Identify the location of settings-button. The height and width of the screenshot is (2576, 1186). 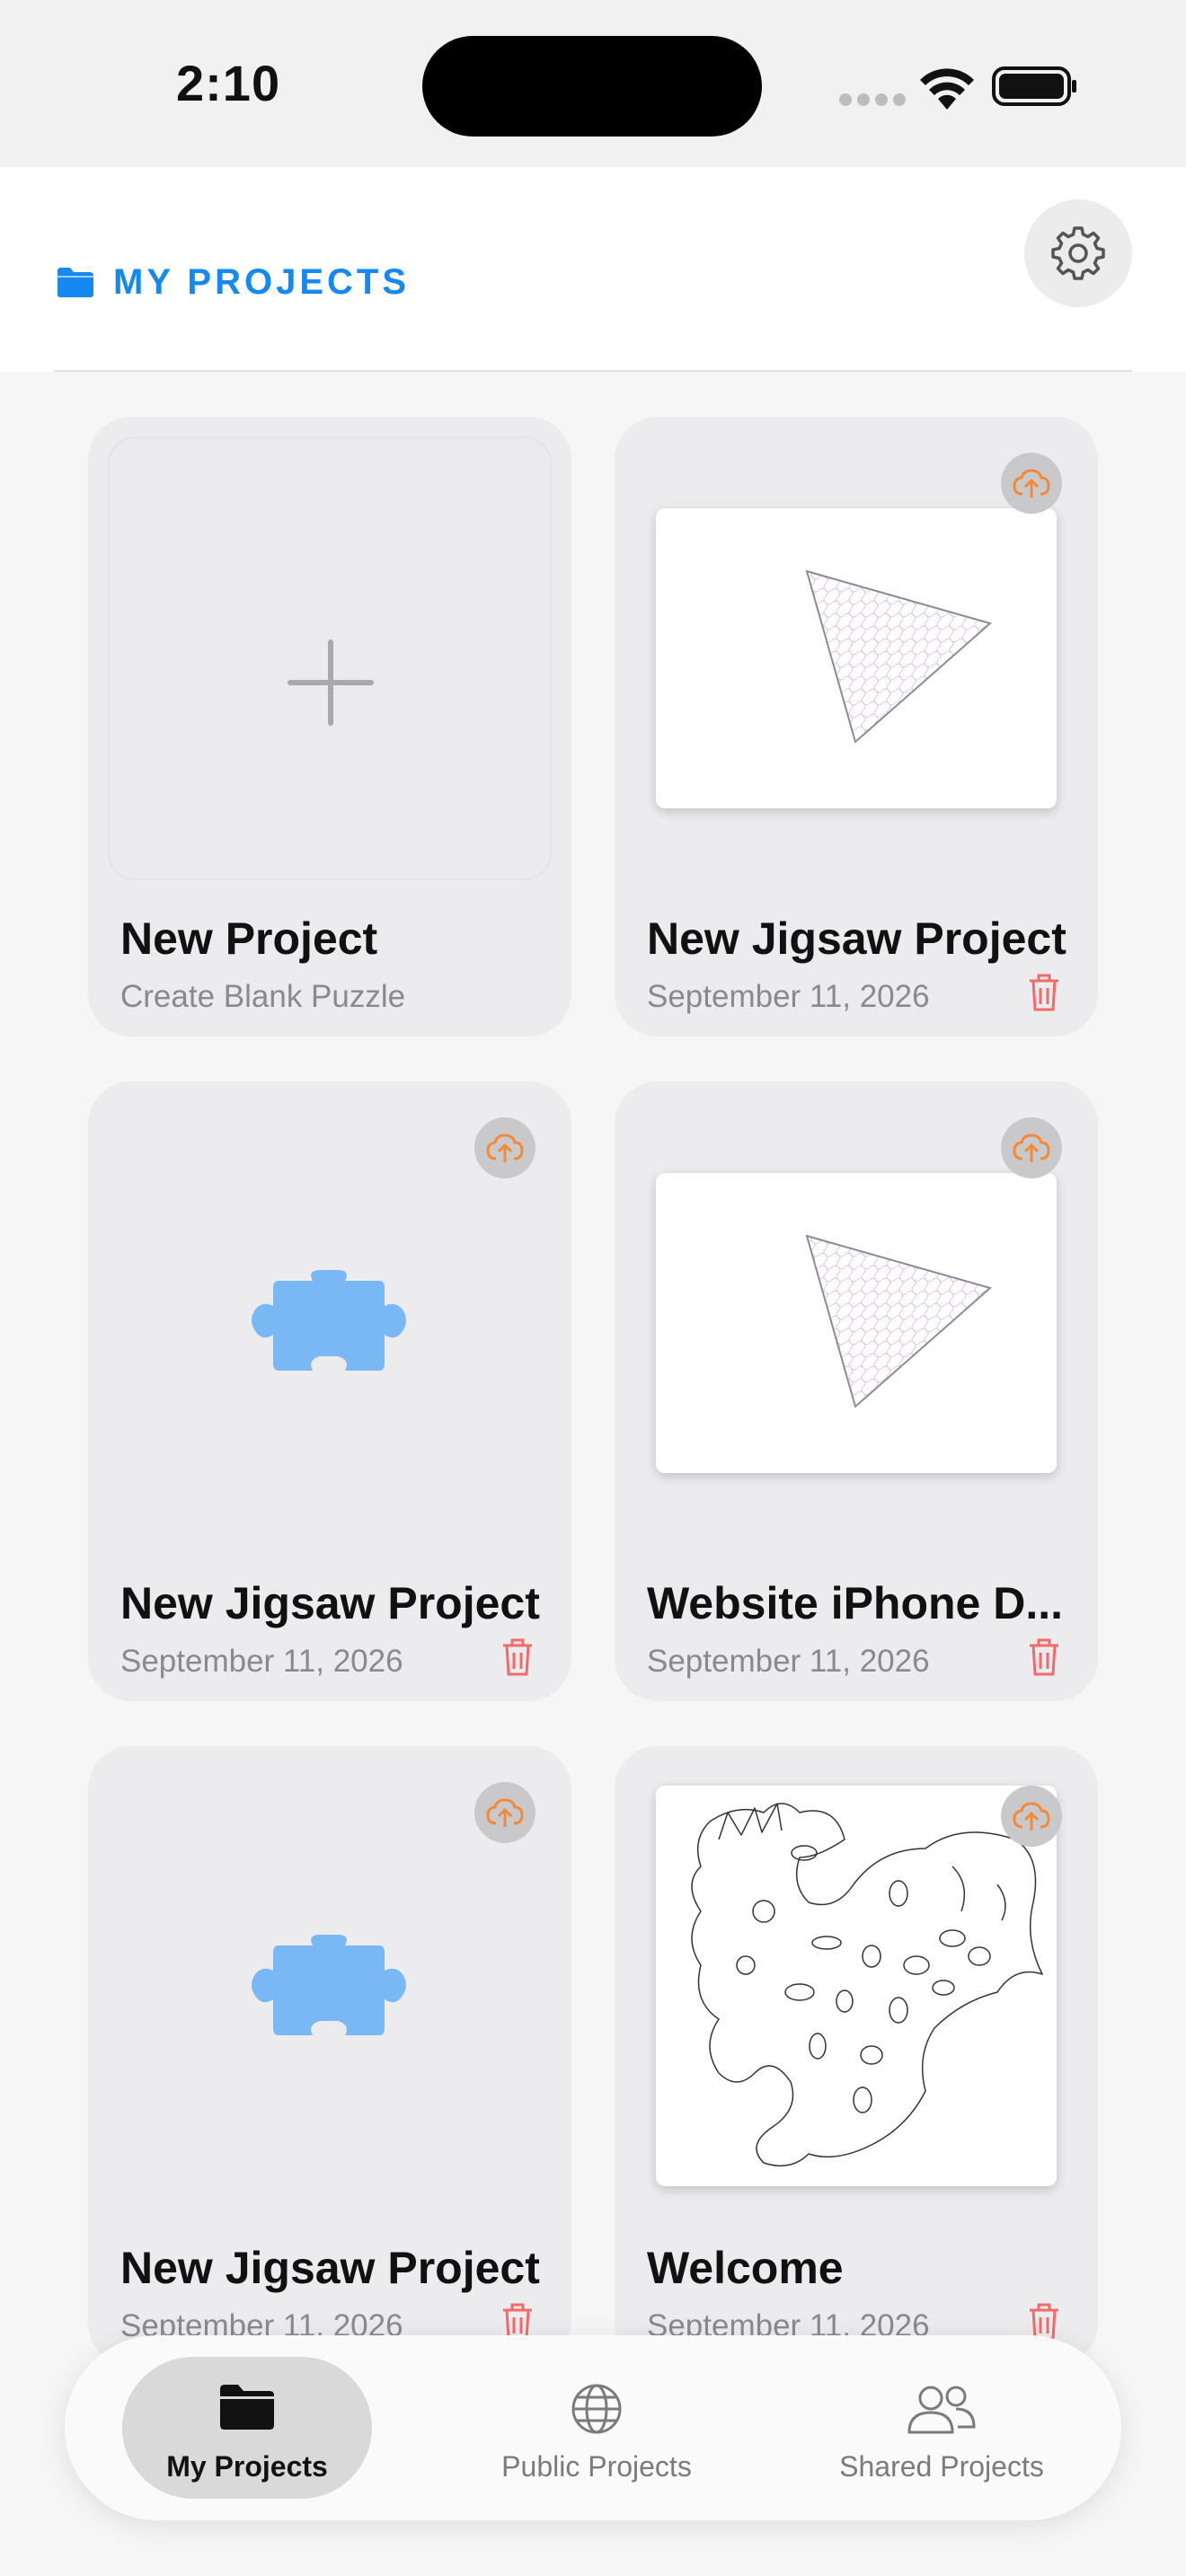
(1078, 253).